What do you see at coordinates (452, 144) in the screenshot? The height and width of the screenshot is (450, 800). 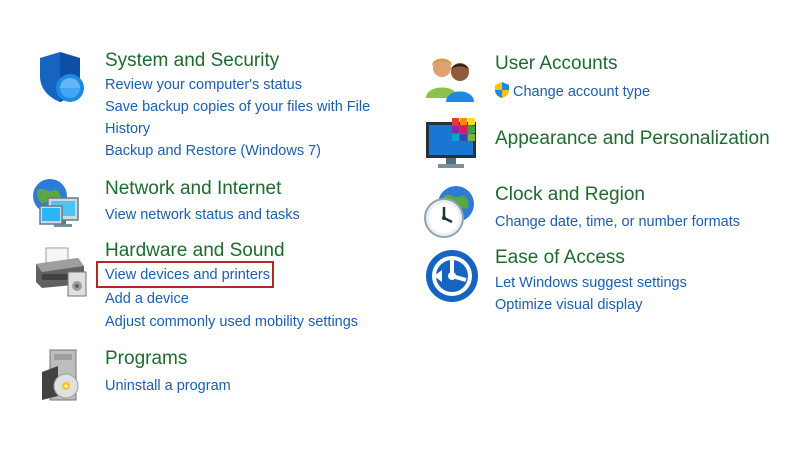 I see `monitor-colors-icon` at bounding box center [452, 144].